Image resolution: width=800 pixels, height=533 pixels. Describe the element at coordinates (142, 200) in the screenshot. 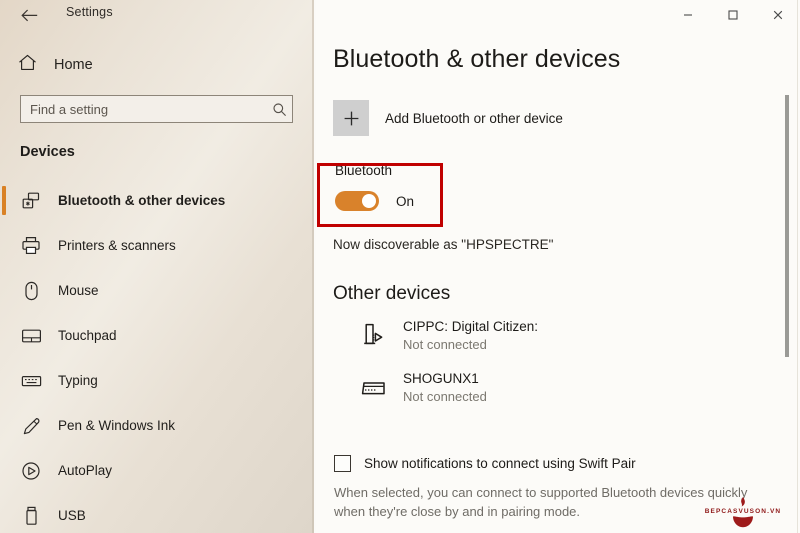

I see `sidebar-item-label: Bluetooth & other devices` at that location.